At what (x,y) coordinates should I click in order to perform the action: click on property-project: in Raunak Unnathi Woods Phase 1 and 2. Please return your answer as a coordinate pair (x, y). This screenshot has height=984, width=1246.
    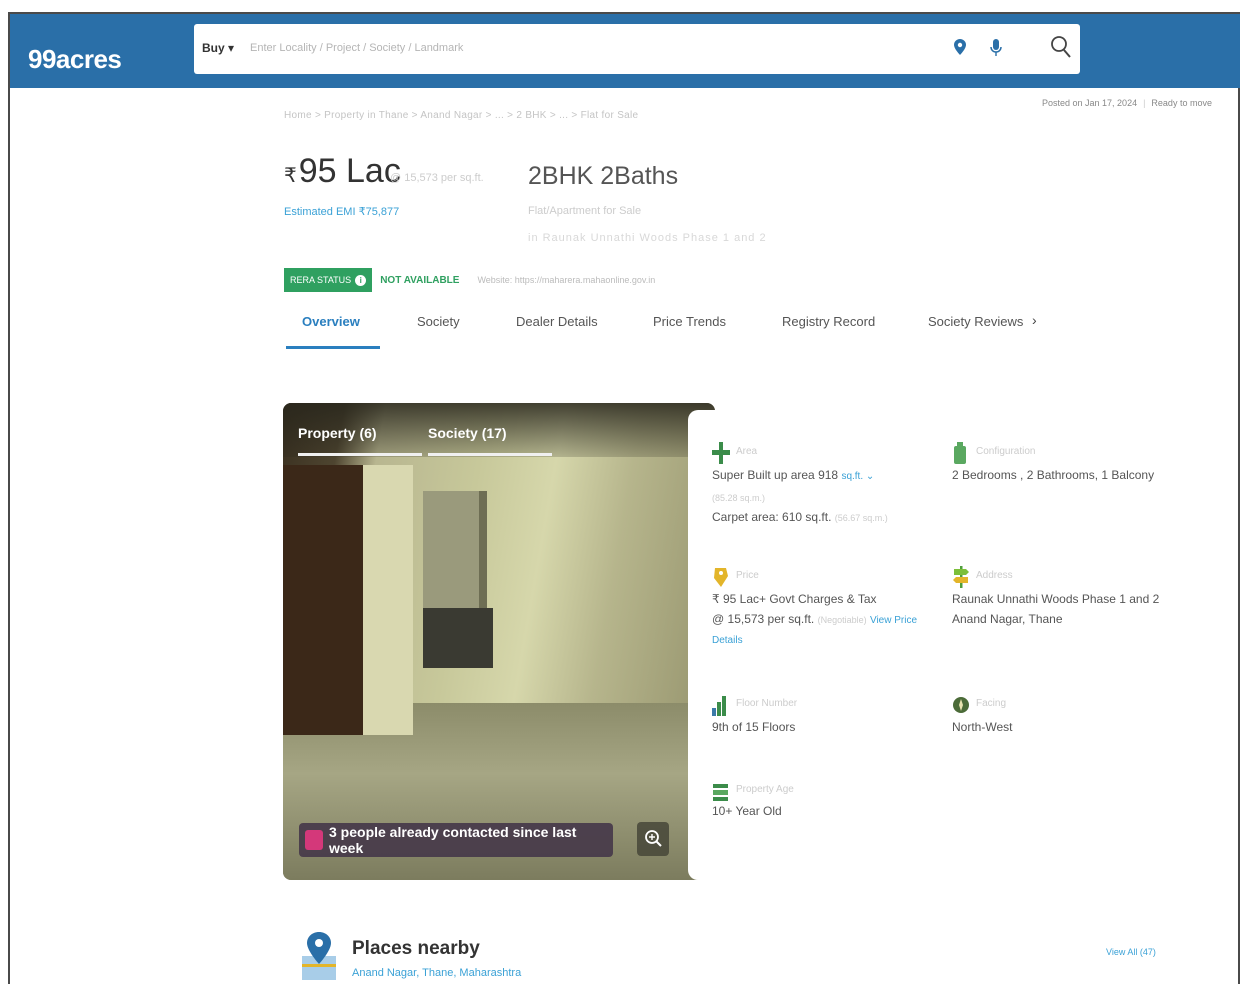
    Looking at the image, I should click on (647, 238).